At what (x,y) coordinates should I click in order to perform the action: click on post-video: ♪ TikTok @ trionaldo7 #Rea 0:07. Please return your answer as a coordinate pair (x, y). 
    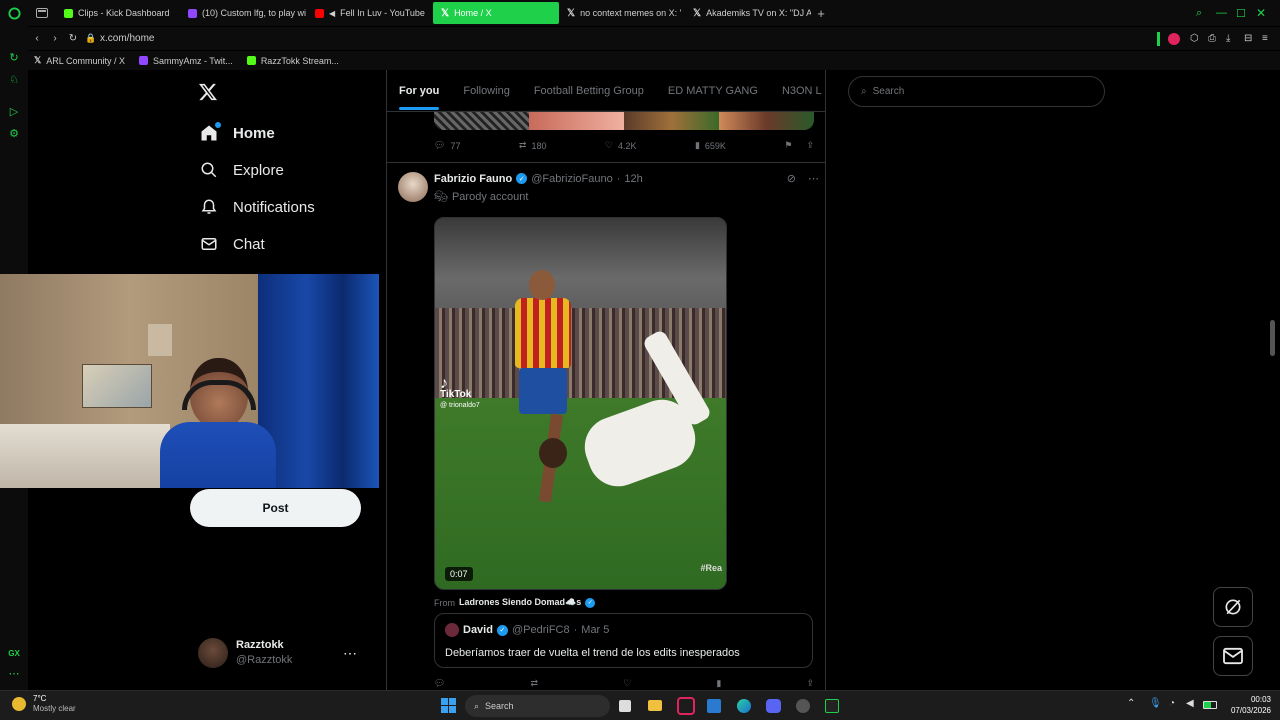
    Looking at the image, I should click on (580, 403).